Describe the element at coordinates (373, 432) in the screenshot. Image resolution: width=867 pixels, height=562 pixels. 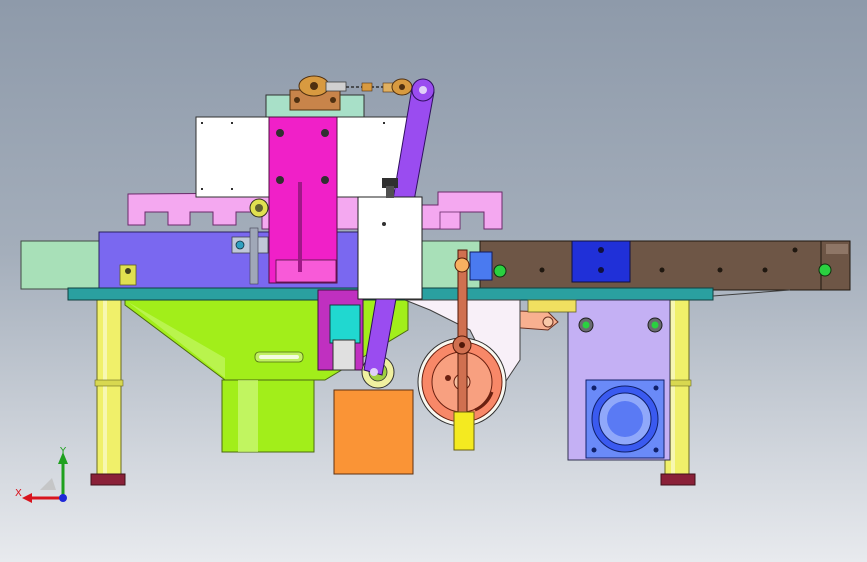
I see `gear-box` at that location.